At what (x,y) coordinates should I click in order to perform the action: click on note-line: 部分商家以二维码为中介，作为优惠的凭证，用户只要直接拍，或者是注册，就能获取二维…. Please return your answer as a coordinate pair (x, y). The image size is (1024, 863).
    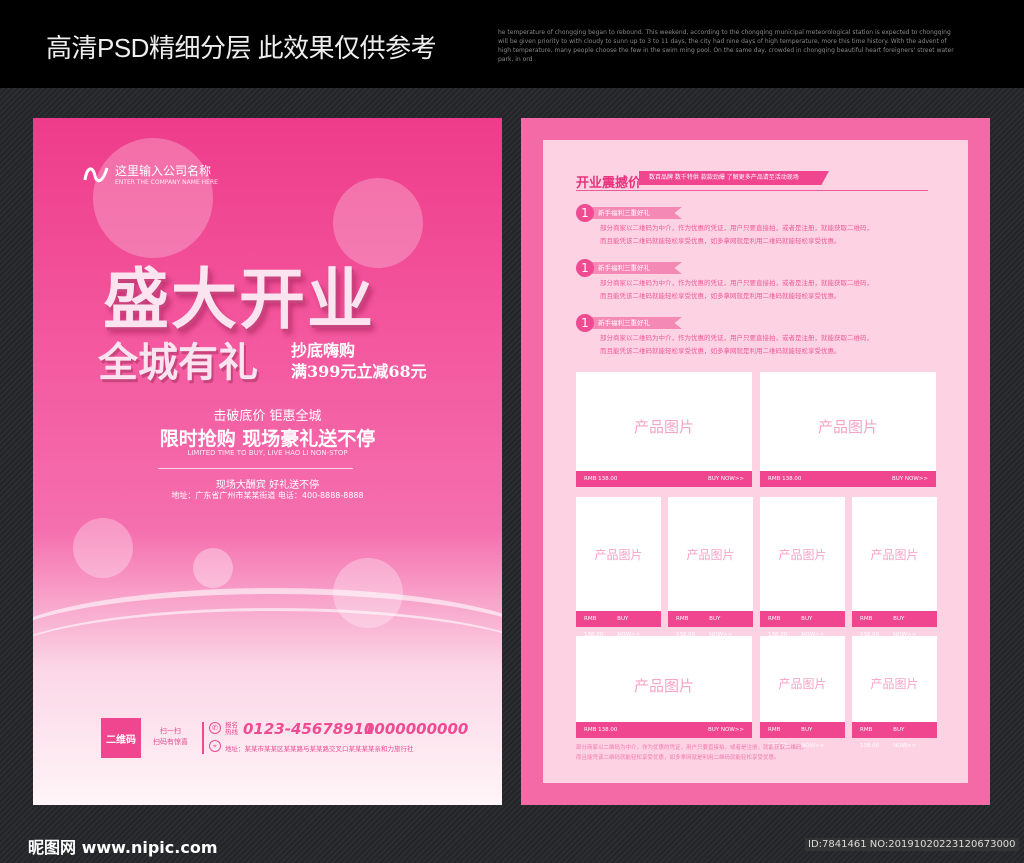
    Looking at the image, I should click on (692, 748).